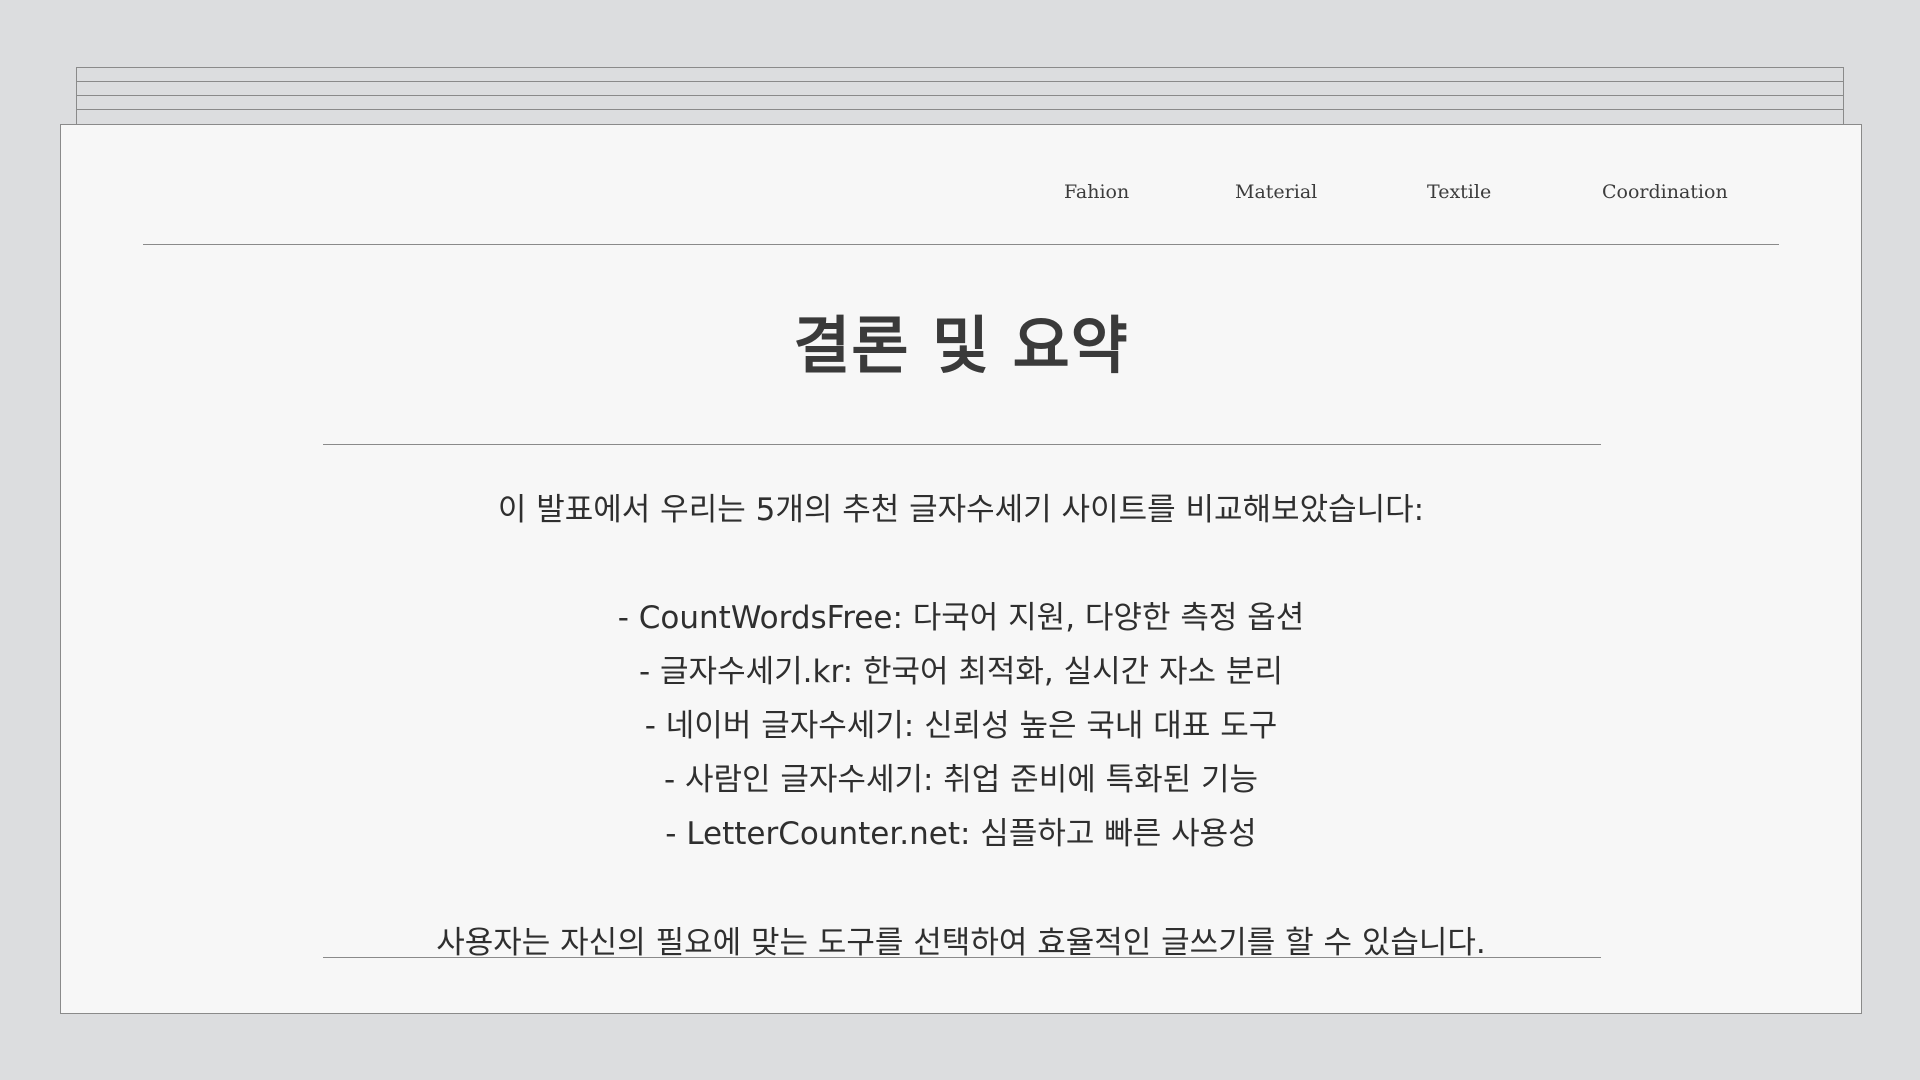 The height and width of the screenshot is (1080, 1920). I want to click on bullet-item: - 사람인 글자수세기: 취업 준비에 특화된 기능, so click(961, 780).